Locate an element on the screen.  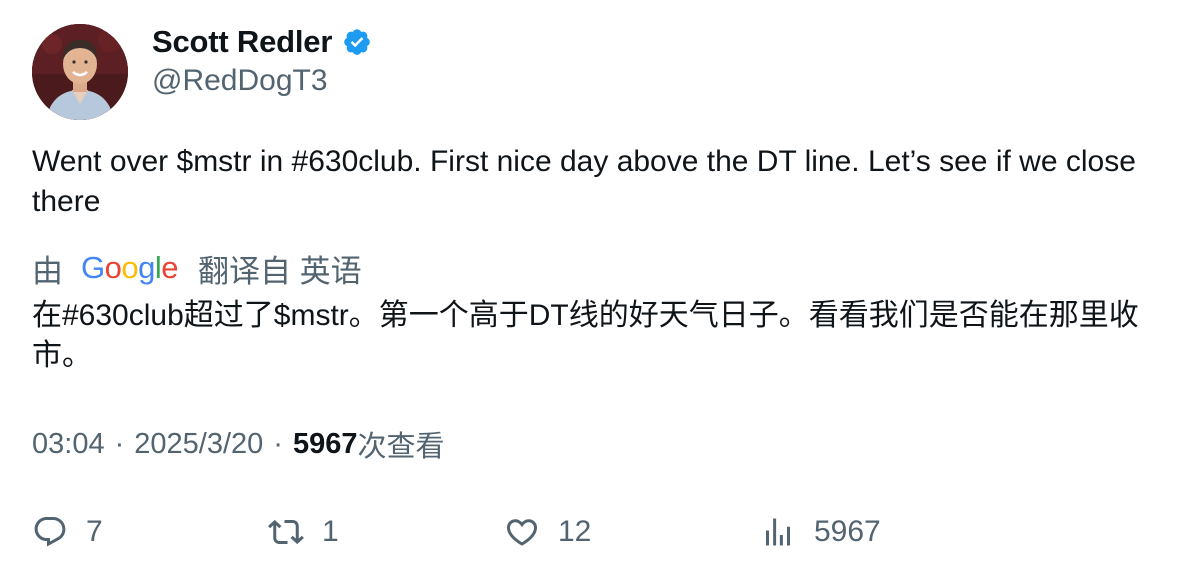
author-name-row: Scott Redler is located at coordinates (262, 42).